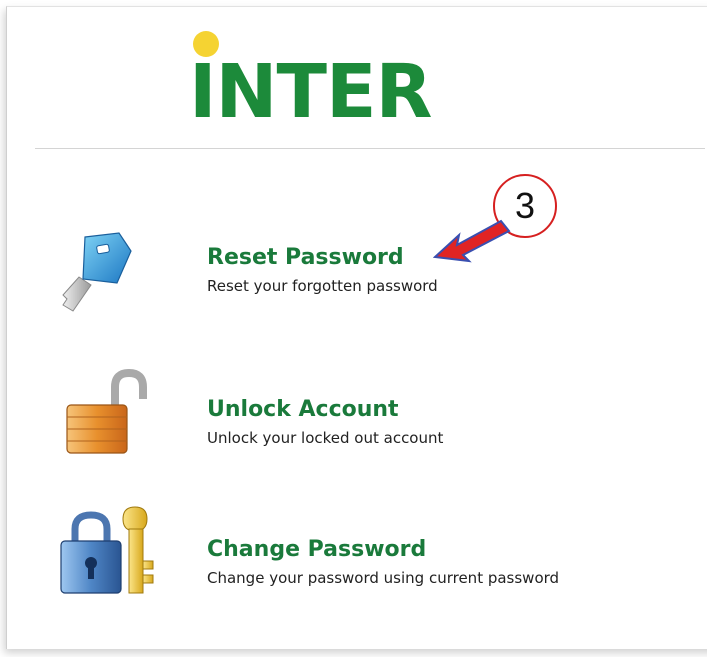  Describe the element at coordinates (97, 272) in the screenshot. I see `key-icon` at that location.